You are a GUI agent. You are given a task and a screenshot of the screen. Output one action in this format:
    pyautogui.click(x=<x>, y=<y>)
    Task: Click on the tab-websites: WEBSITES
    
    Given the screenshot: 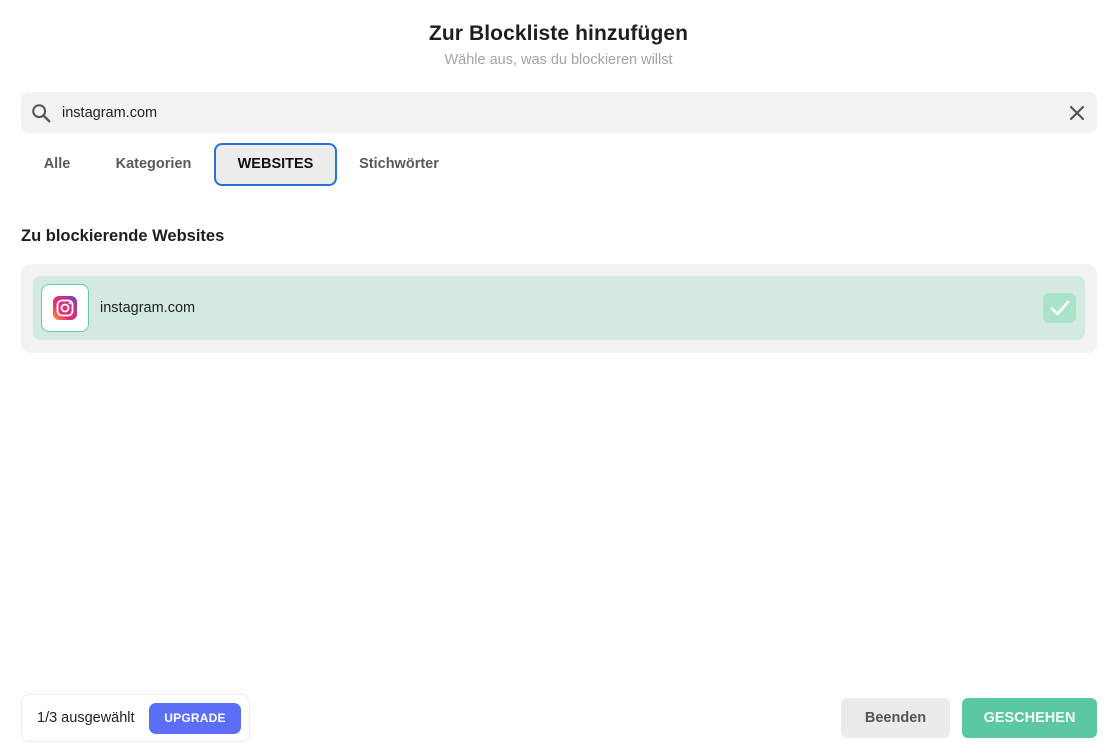 What is the action you would take?
    pyautogui.click(x=275, y=164)
    